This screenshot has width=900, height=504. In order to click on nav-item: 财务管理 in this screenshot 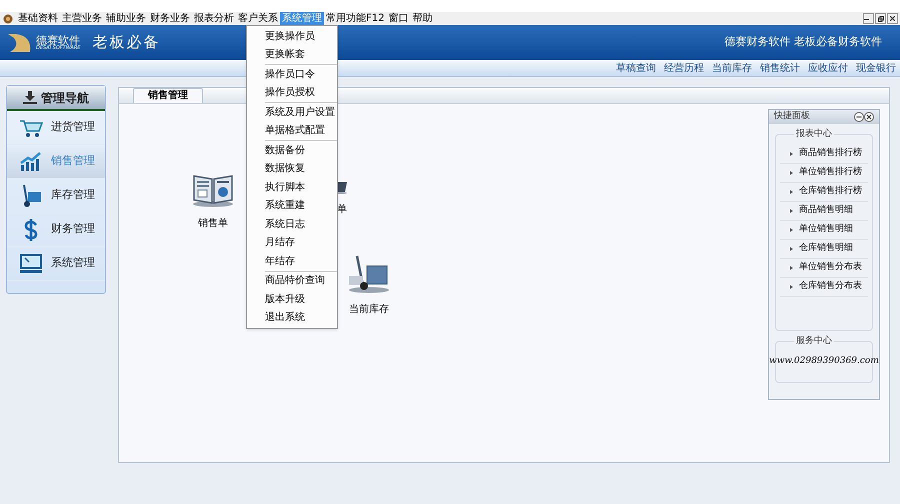, I will do `click(56, 230)`.